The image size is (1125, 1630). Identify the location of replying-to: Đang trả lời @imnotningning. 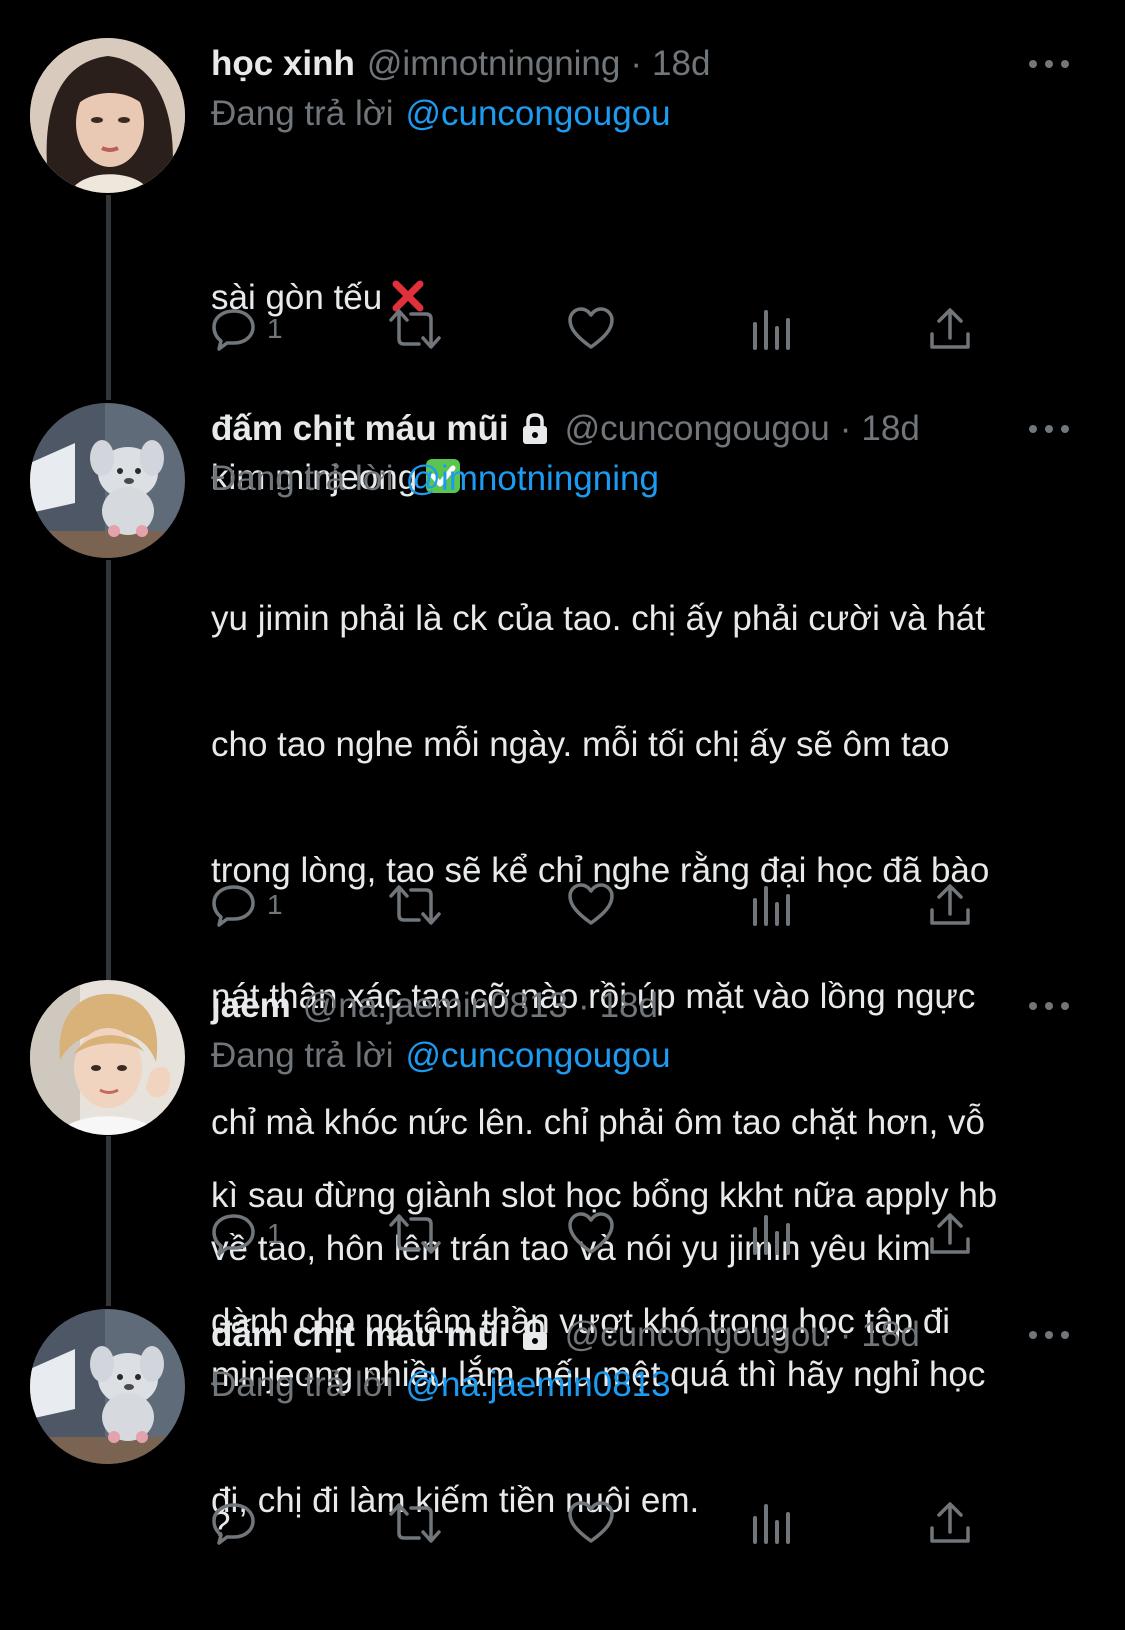
(641, 479).